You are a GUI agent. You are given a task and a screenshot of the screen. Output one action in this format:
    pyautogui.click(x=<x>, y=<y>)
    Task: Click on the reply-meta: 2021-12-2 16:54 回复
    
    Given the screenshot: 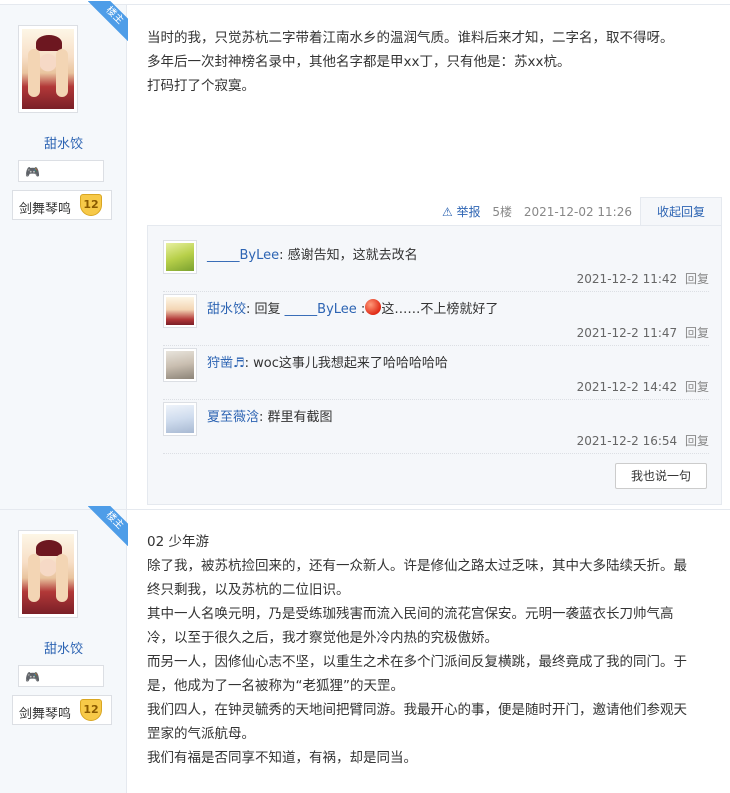 What is the action you would take?
    pyautogui.click(x=643, y=440)
    